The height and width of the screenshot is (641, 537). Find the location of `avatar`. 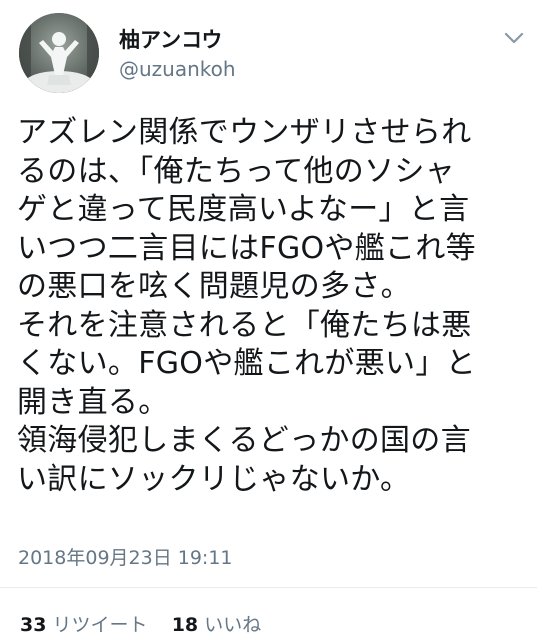

avatar is located at coordinates (59, 53).